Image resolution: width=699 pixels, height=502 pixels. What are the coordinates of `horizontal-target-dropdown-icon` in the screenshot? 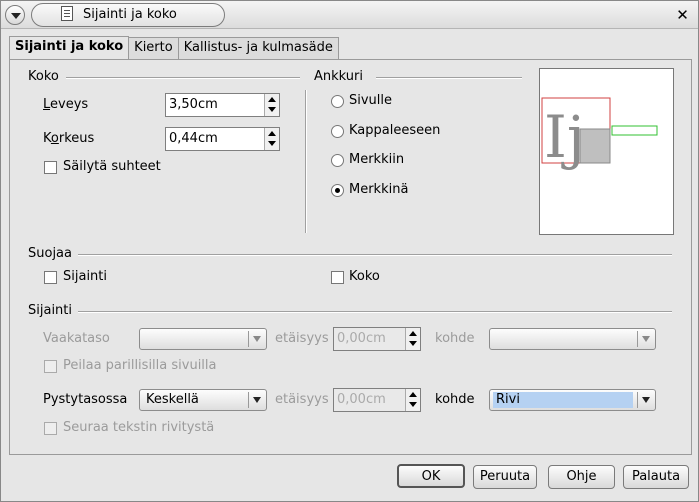 It's located at (645, 339).